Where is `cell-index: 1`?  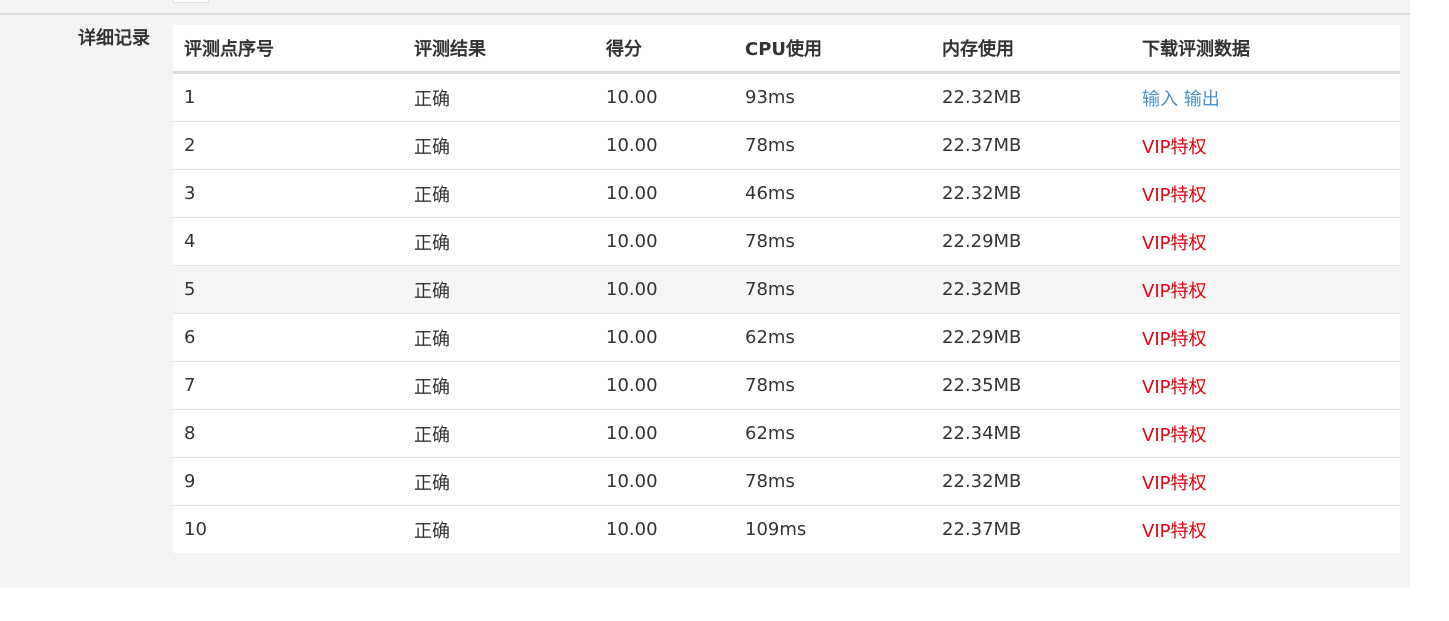 cell-index: 1 is located at coordinates (288, 97).